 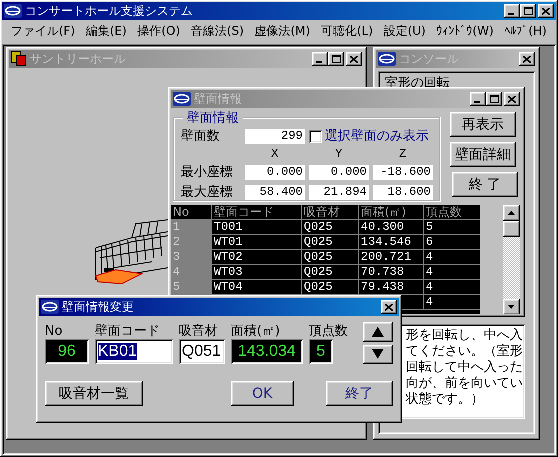 I want to click on axis-label: Y, so click(x=339, y=154).